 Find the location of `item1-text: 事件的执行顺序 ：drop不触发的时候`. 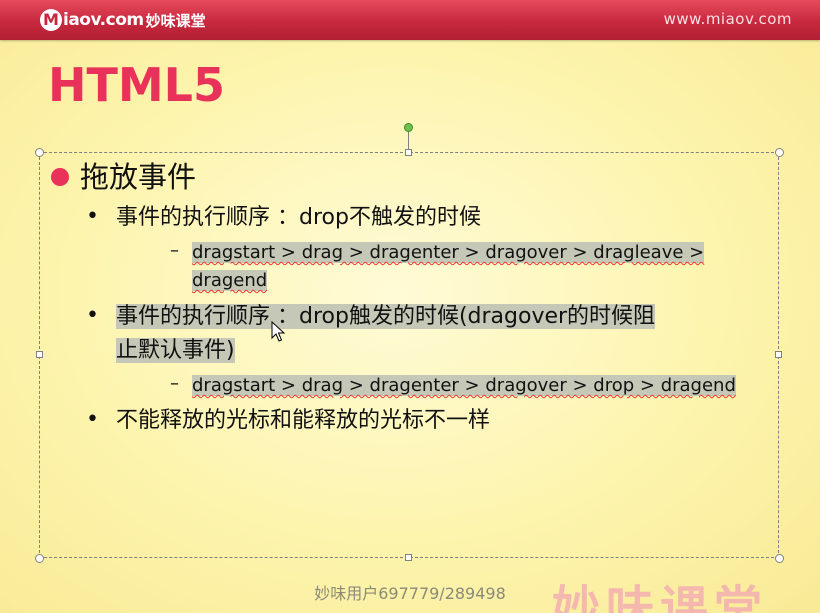

item1-text: 事件的执行顺序 ：drop不触发的时候 is located at coordinates (298, 218).